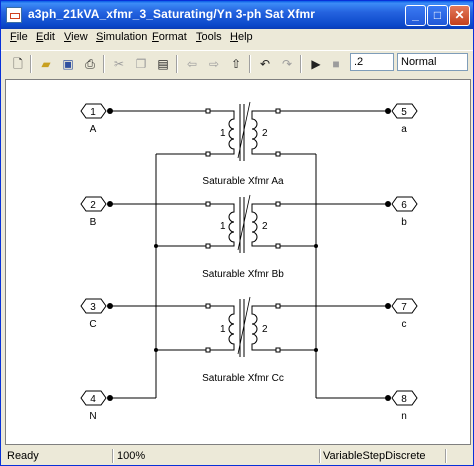  What do you see at coordinates (404, 406) in the screenshot?
I see `outport-n: 8 n` at bounding box center [404, 406].